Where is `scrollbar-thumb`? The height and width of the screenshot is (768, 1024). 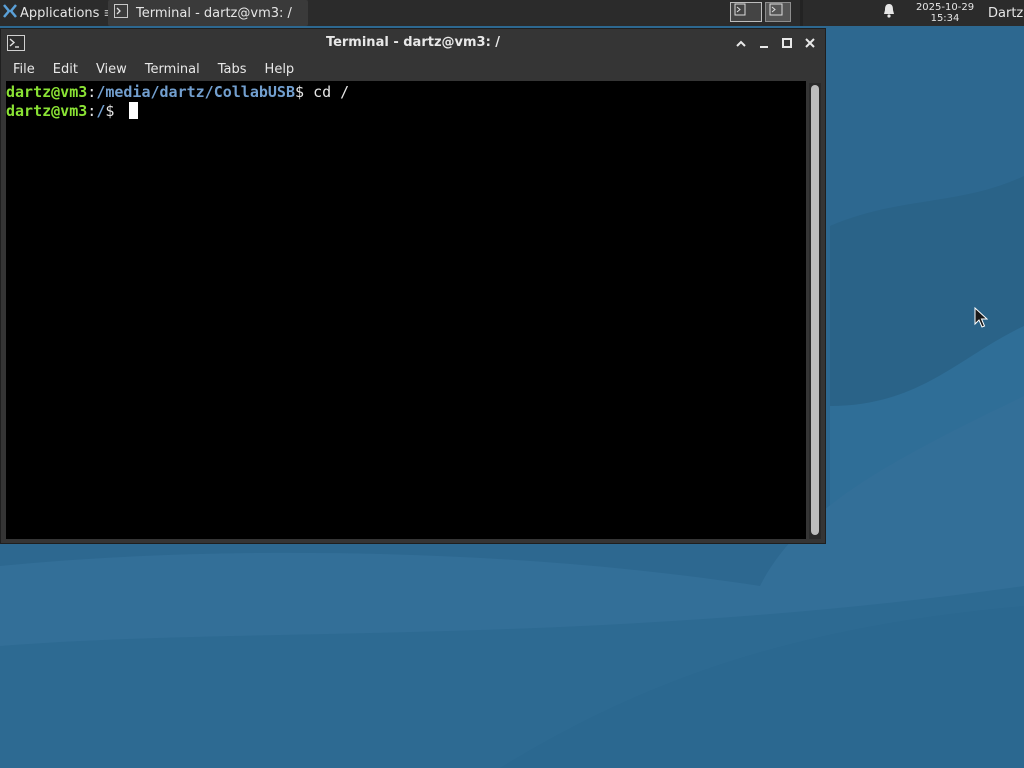 scrollbar-thumb is located at coordinates (815, 310).